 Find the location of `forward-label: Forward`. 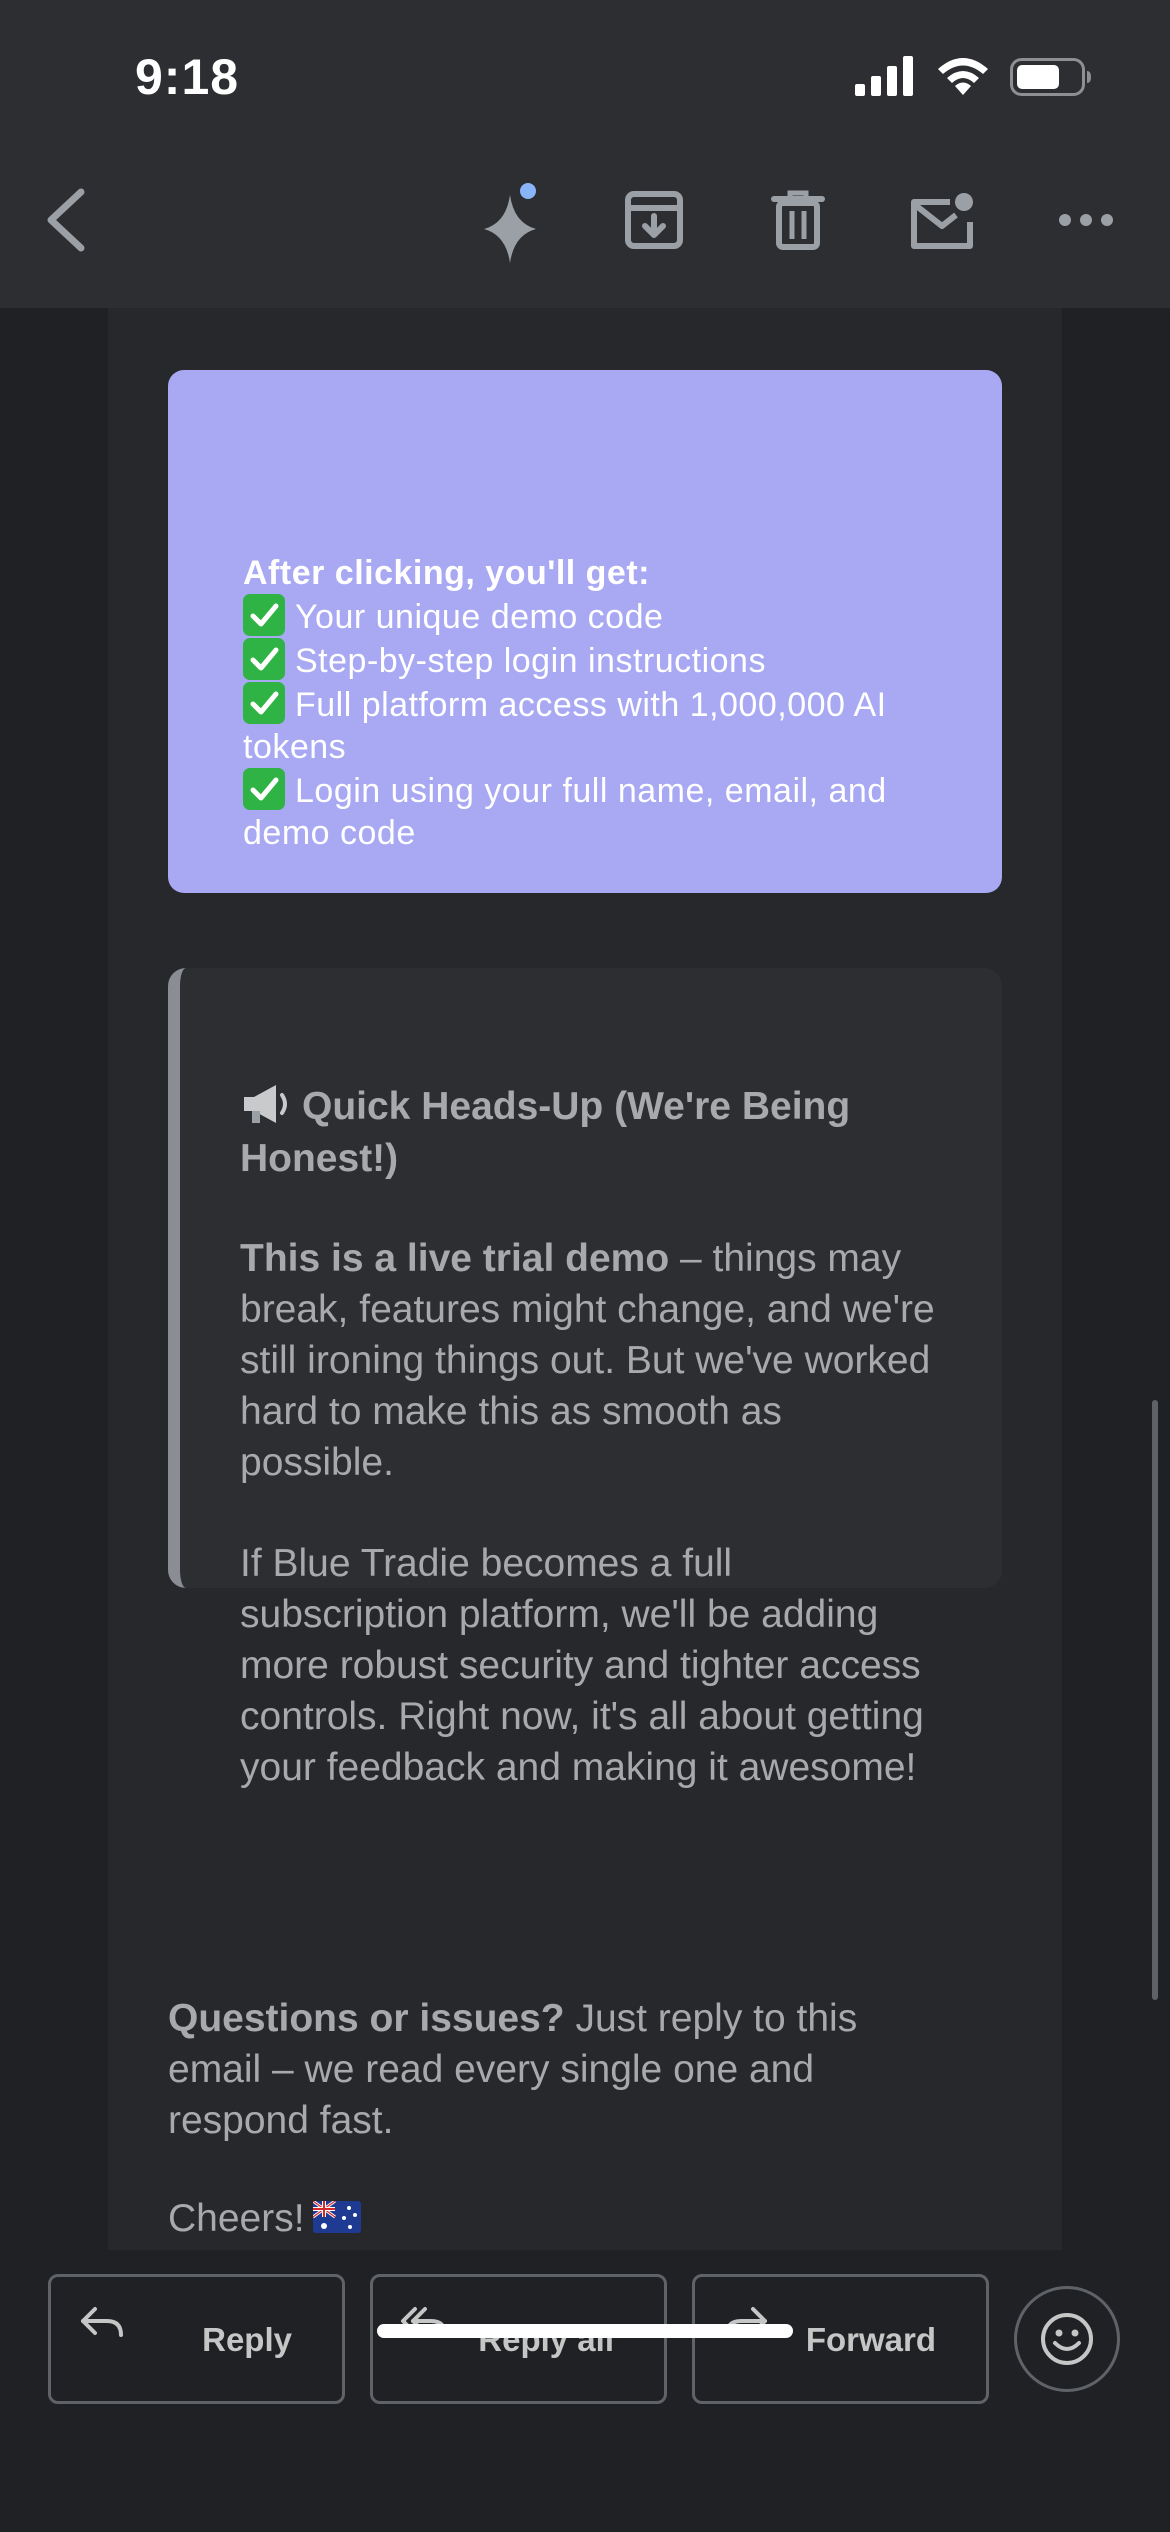

forward-label: Forward is located at coordinates (870, 2339).